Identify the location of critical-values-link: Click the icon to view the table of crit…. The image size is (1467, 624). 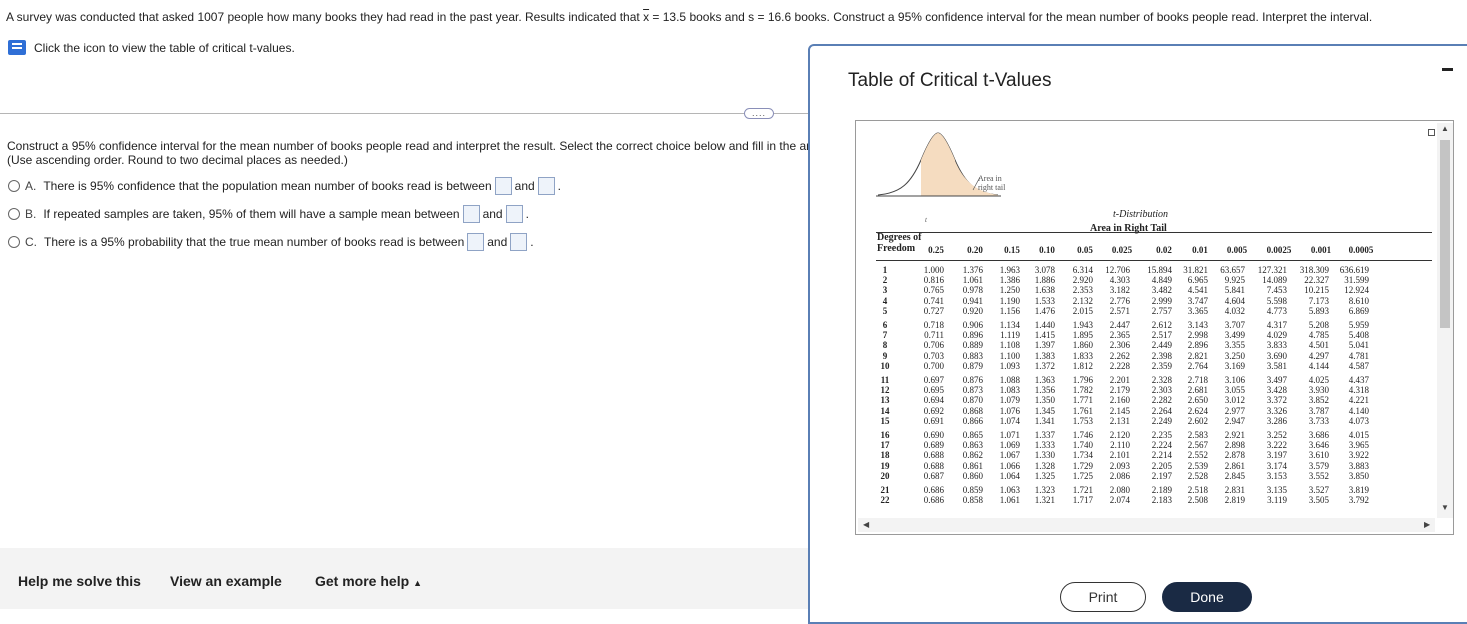
(164, 48).